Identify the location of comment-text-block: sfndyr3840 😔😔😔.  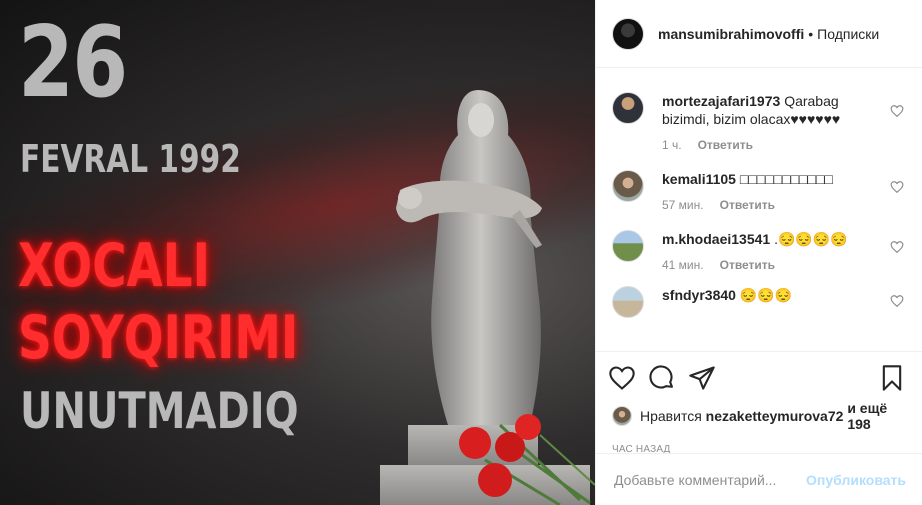
(772, 295).